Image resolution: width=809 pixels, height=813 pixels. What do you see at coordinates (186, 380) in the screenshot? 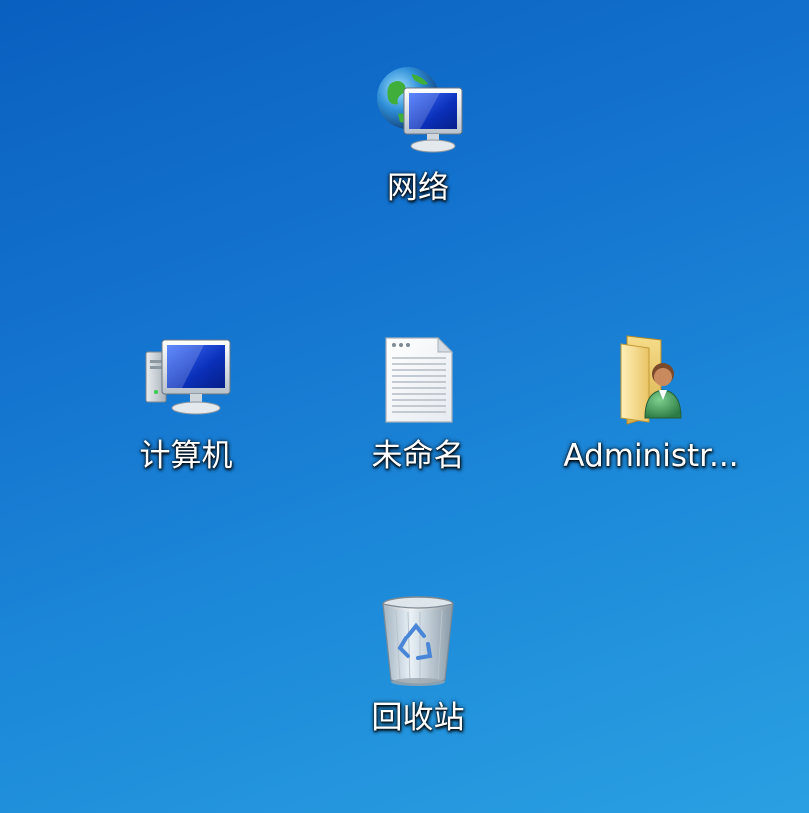
I see `computer-icon` at bounding box center [186, 380].